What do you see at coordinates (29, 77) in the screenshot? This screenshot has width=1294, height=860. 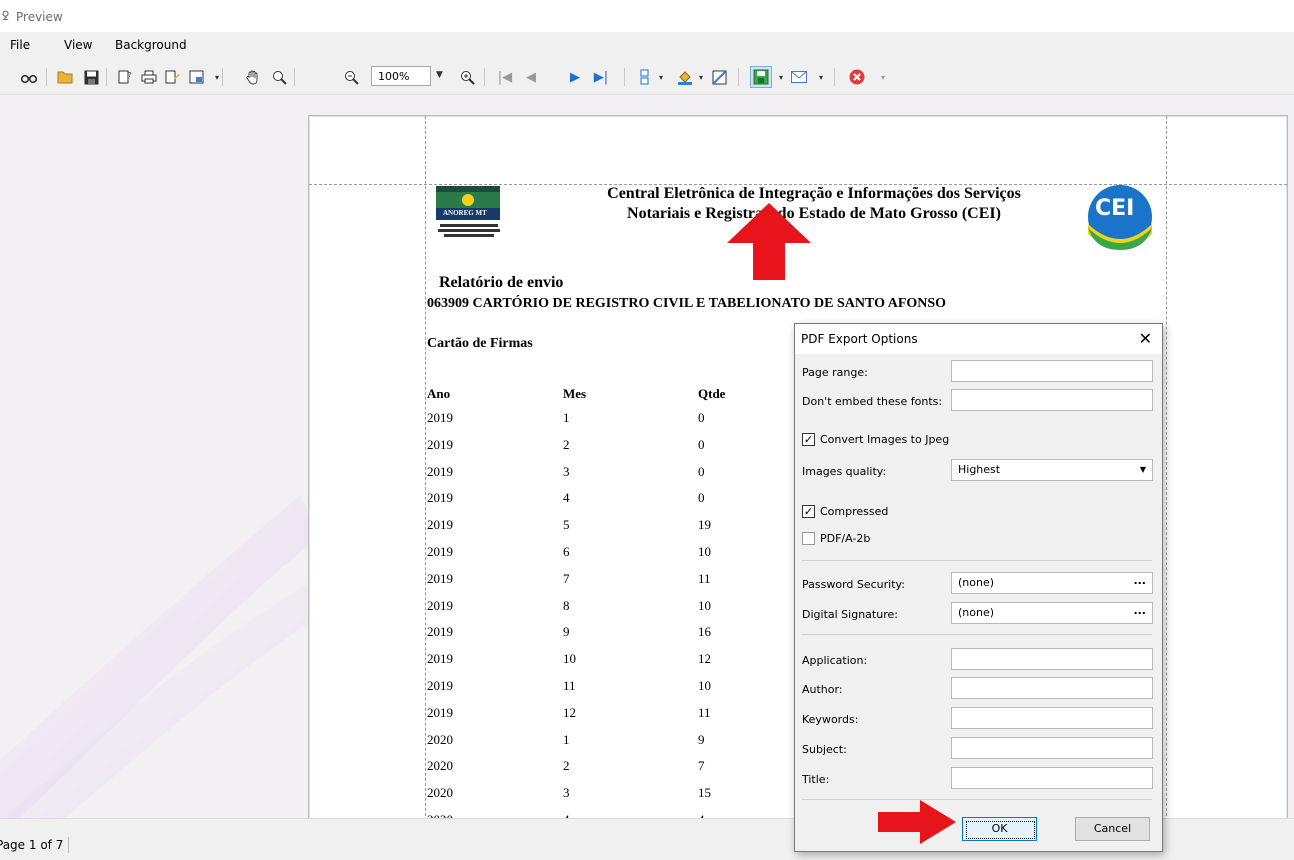 I see `find-icon` at bounding box center [29, 77].